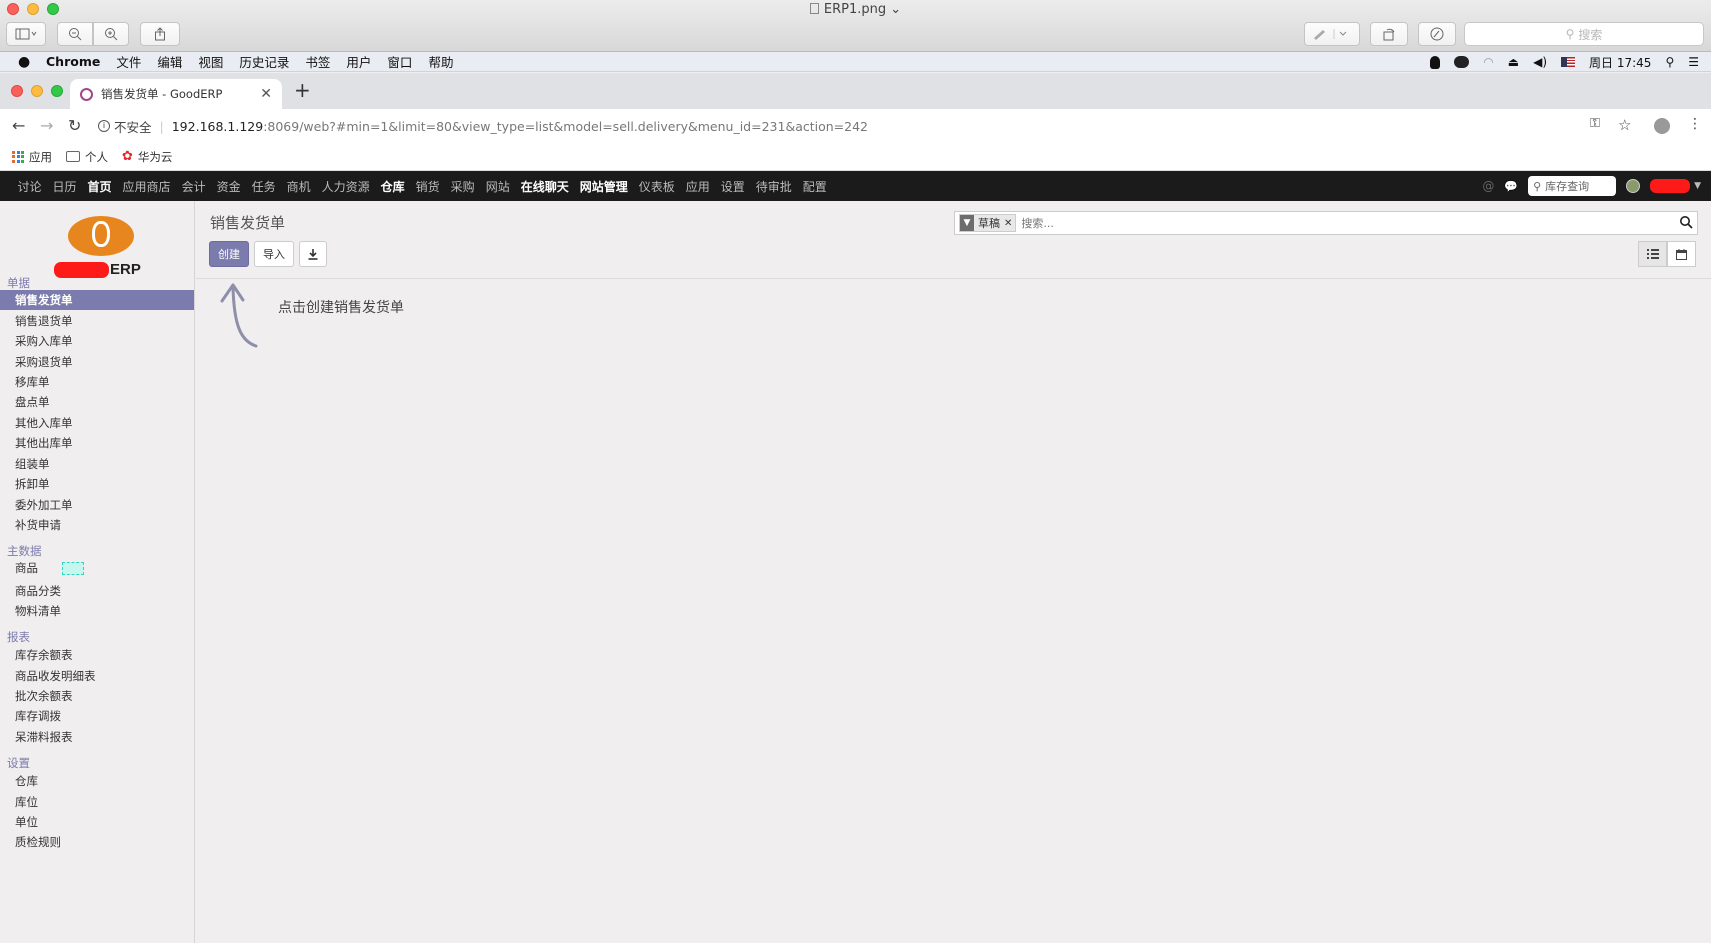 The height and width of the screenshot is (943, 1711). I want to click on qq-icon, so click(1435, 62).